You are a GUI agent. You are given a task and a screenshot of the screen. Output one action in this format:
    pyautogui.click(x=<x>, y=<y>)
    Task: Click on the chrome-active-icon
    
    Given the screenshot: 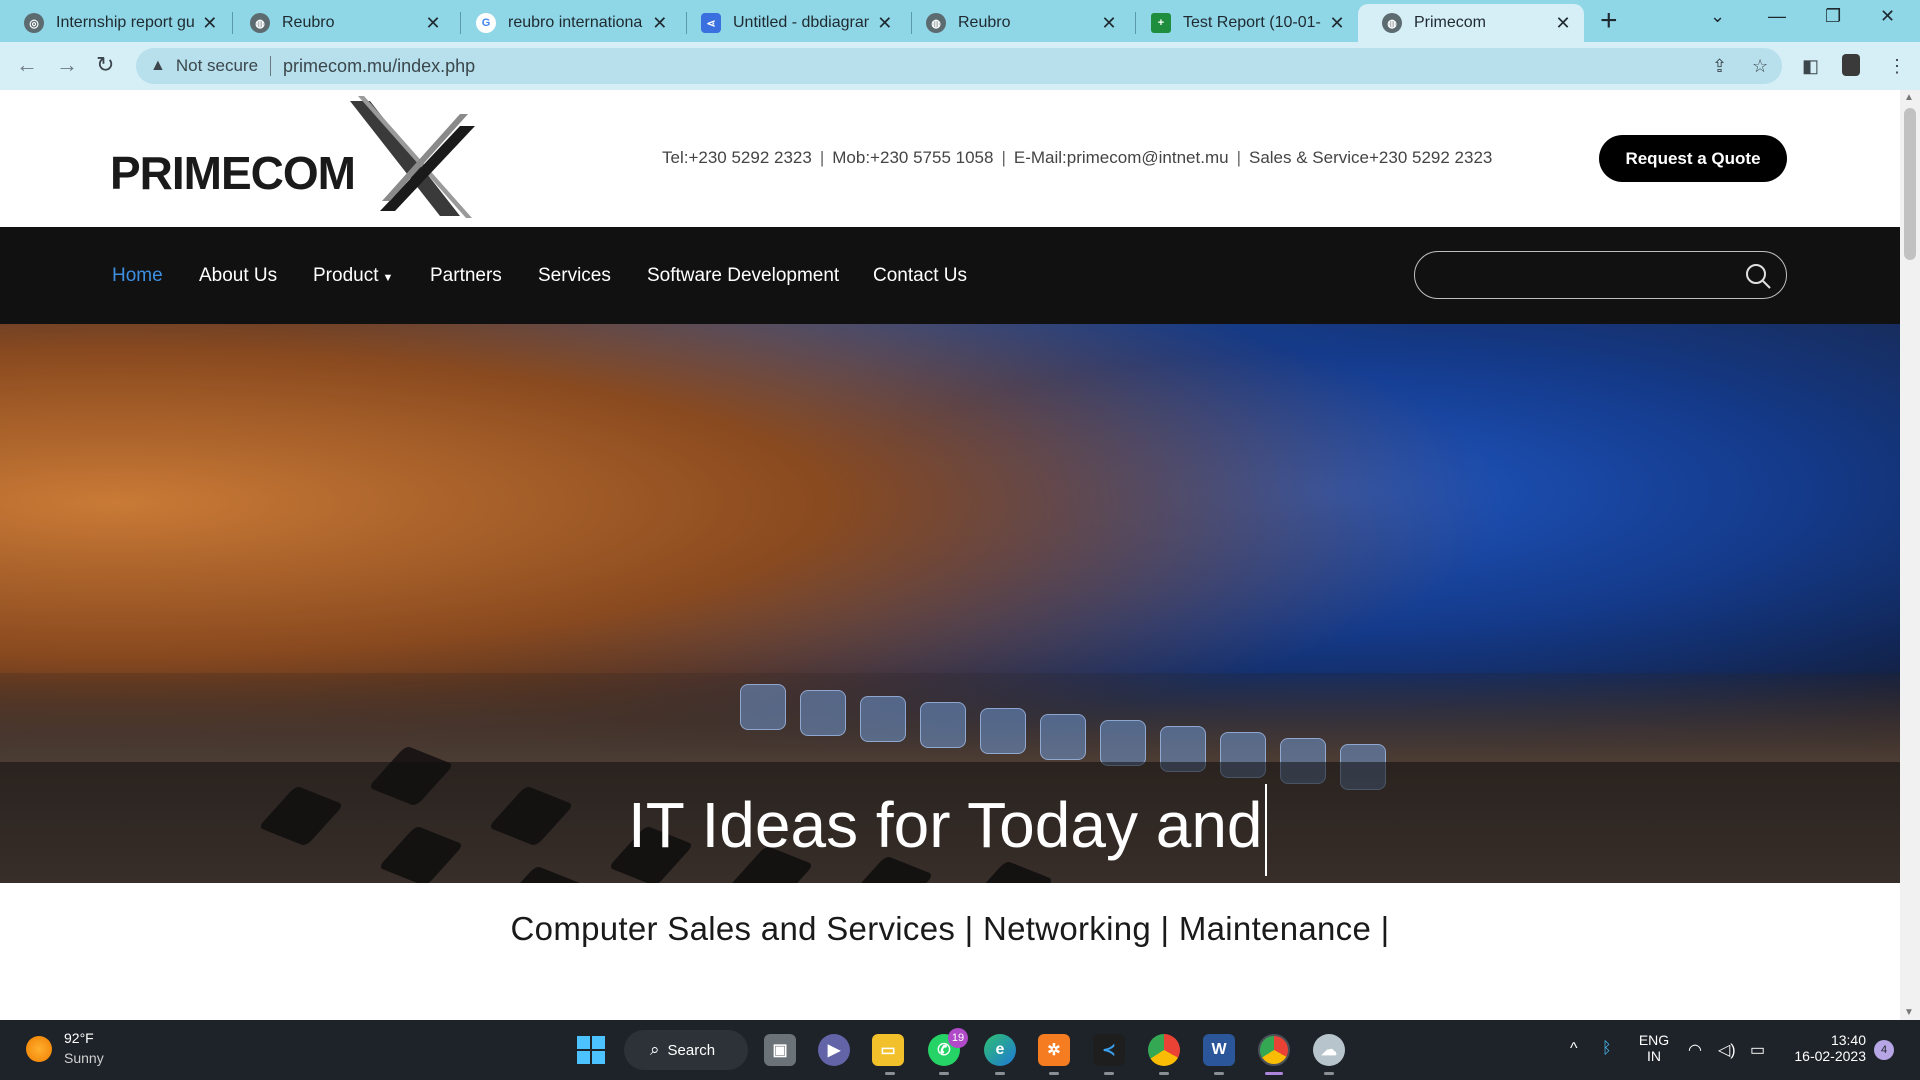 What is the action you would take?
    pyautogui.click(x=1274, y=1050)
    